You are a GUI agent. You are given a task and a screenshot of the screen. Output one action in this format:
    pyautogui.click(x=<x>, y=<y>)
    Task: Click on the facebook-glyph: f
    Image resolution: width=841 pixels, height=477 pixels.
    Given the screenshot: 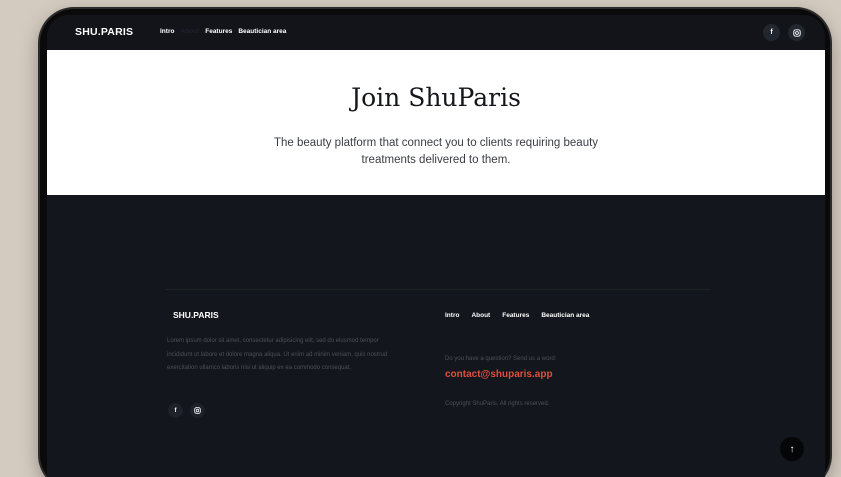 What is the action you would take?
    pyautogui.click(x=771, y=32)
    